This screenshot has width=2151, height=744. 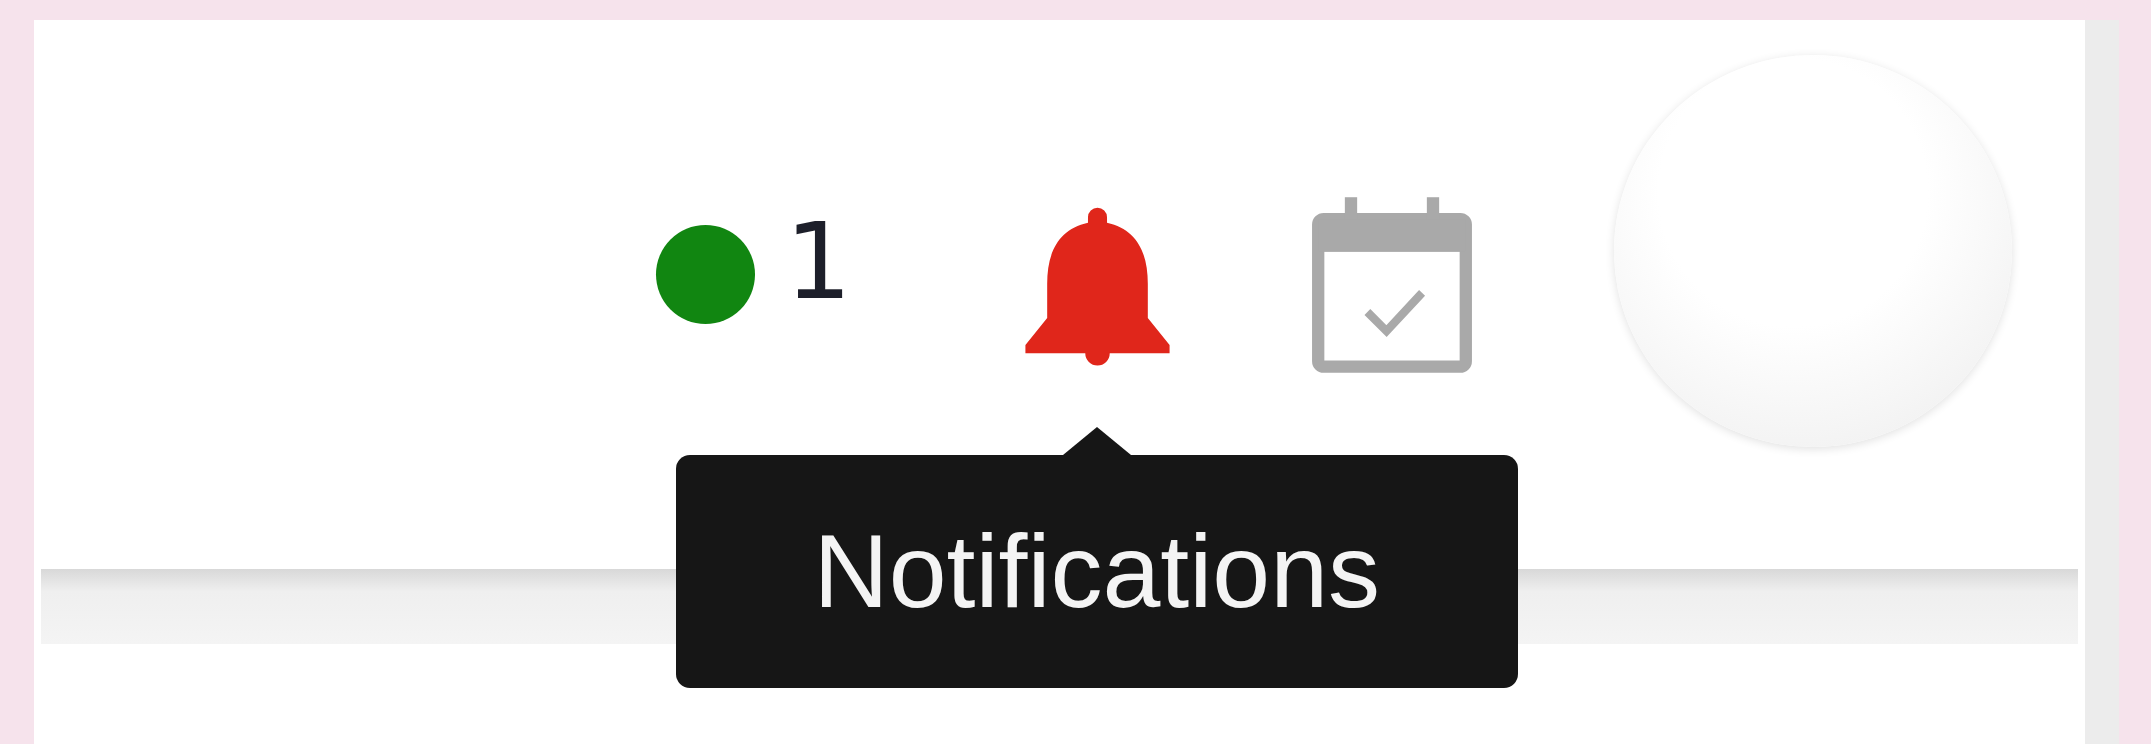 I want to click on tooltip: Notifications, so click(x=1096, y=571).